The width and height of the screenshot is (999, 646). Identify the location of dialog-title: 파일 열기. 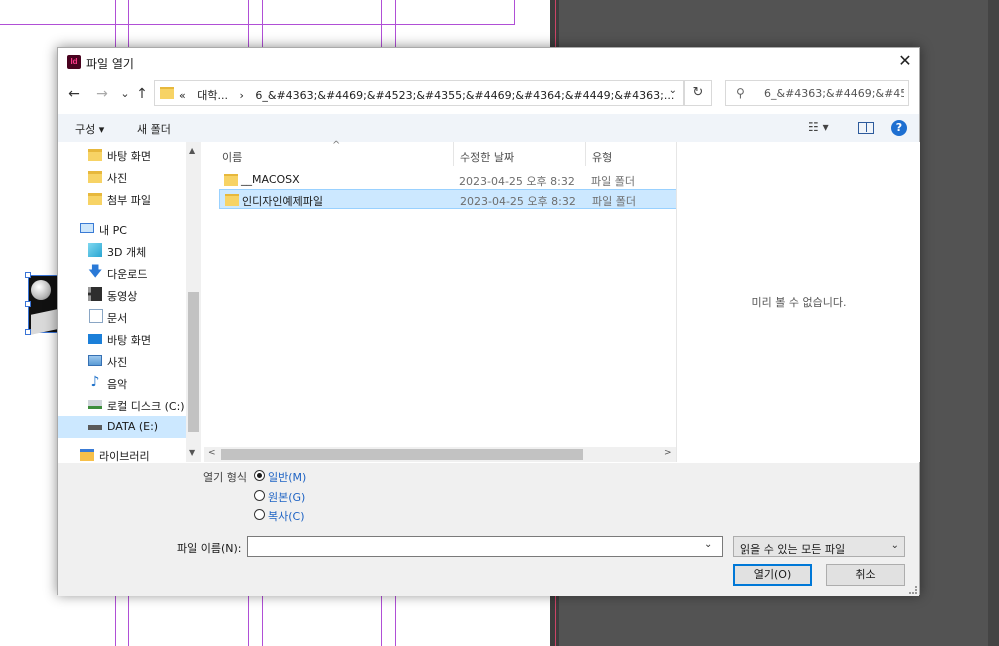
(110, 64).